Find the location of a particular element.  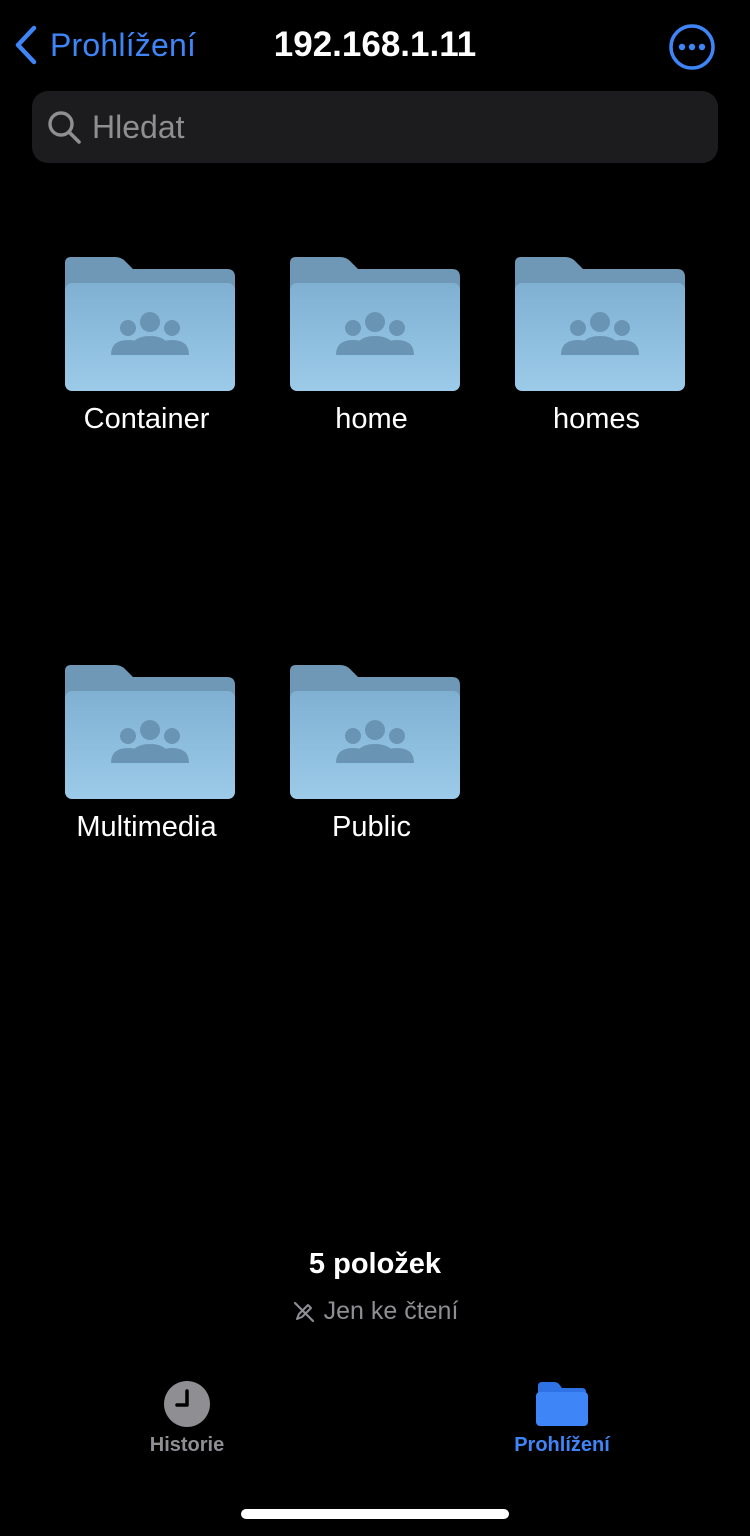

ellipsis-circle-icon is located at coordinates (692, 47).